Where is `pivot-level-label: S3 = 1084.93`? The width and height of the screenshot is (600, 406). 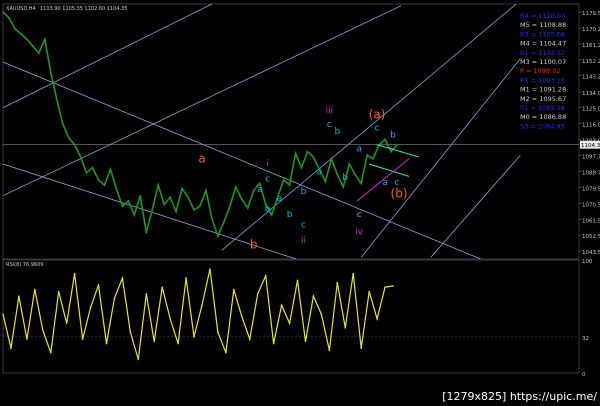
pivot-level-label: S3 = 1084.93 is located at coordinates (542, 126).